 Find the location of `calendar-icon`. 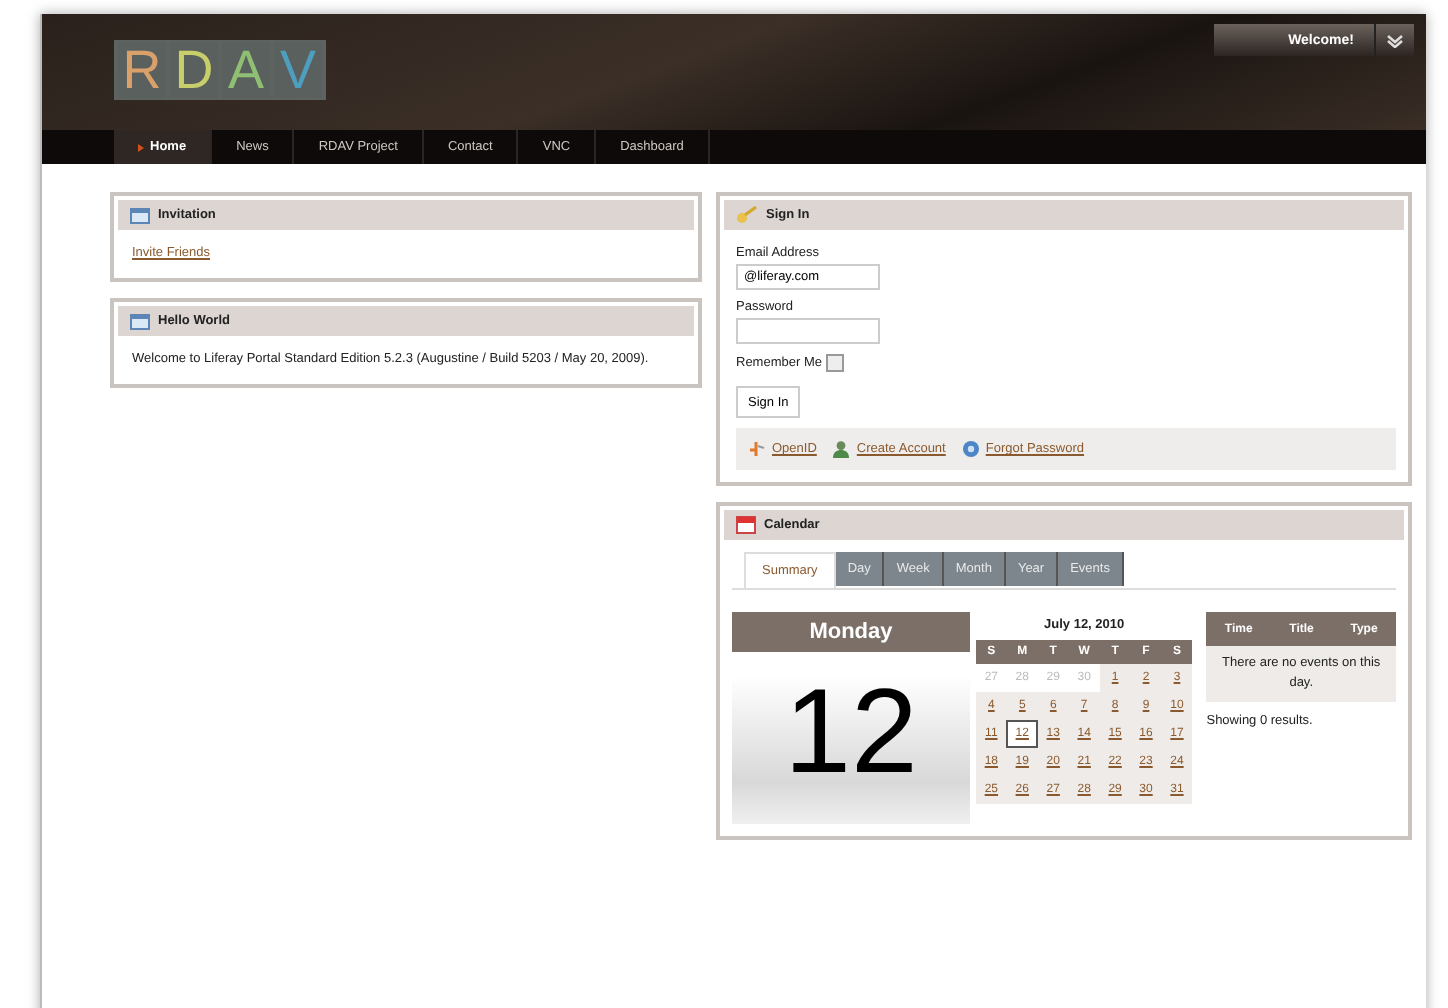

calendar-icon is located at coordinates (746, 525).